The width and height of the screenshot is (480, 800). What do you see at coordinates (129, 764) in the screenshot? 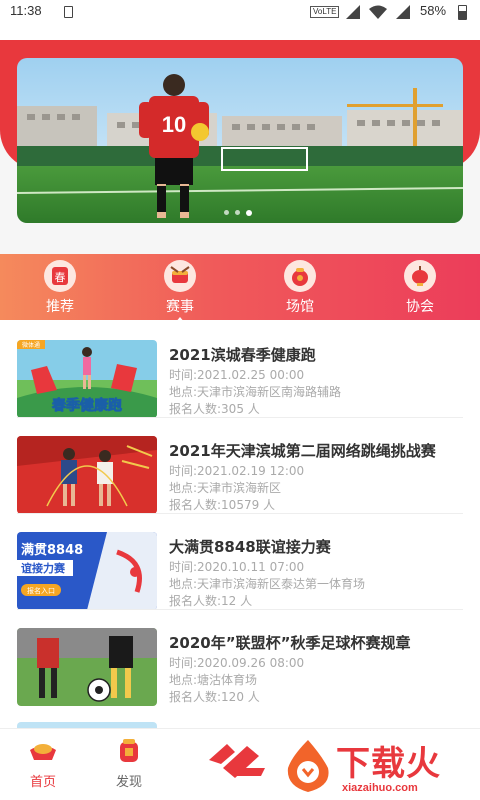
I see `tab-discover: 发现` at bounding box center [129, 764].